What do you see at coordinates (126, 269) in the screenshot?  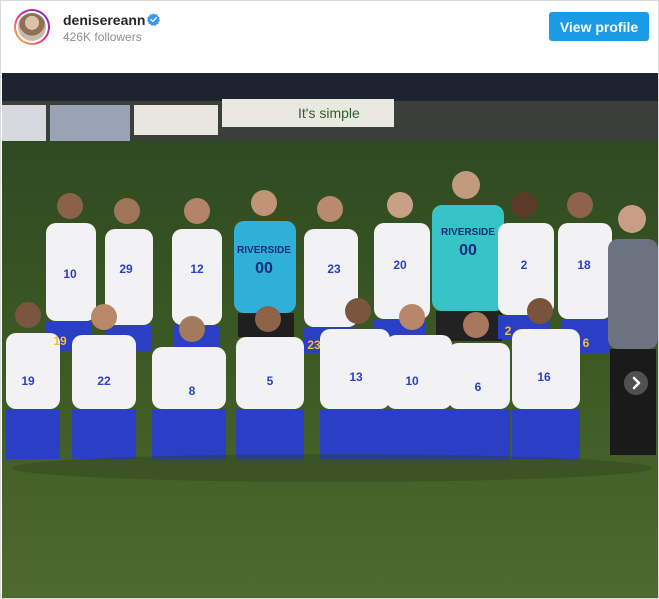 I see `jersey-number: 29` at bounding box center [126, 269].